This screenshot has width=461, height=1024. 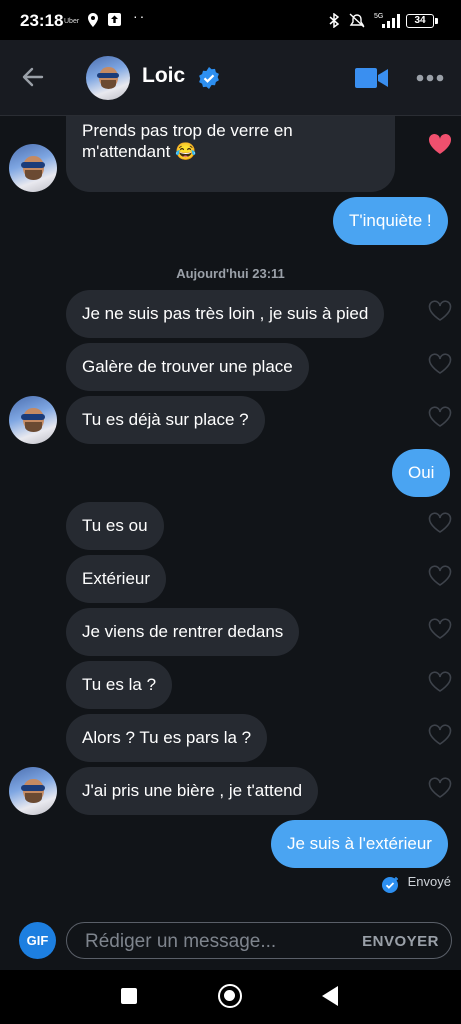 I want to click on send-button: ENVOYER, so click(x=400, y=941).